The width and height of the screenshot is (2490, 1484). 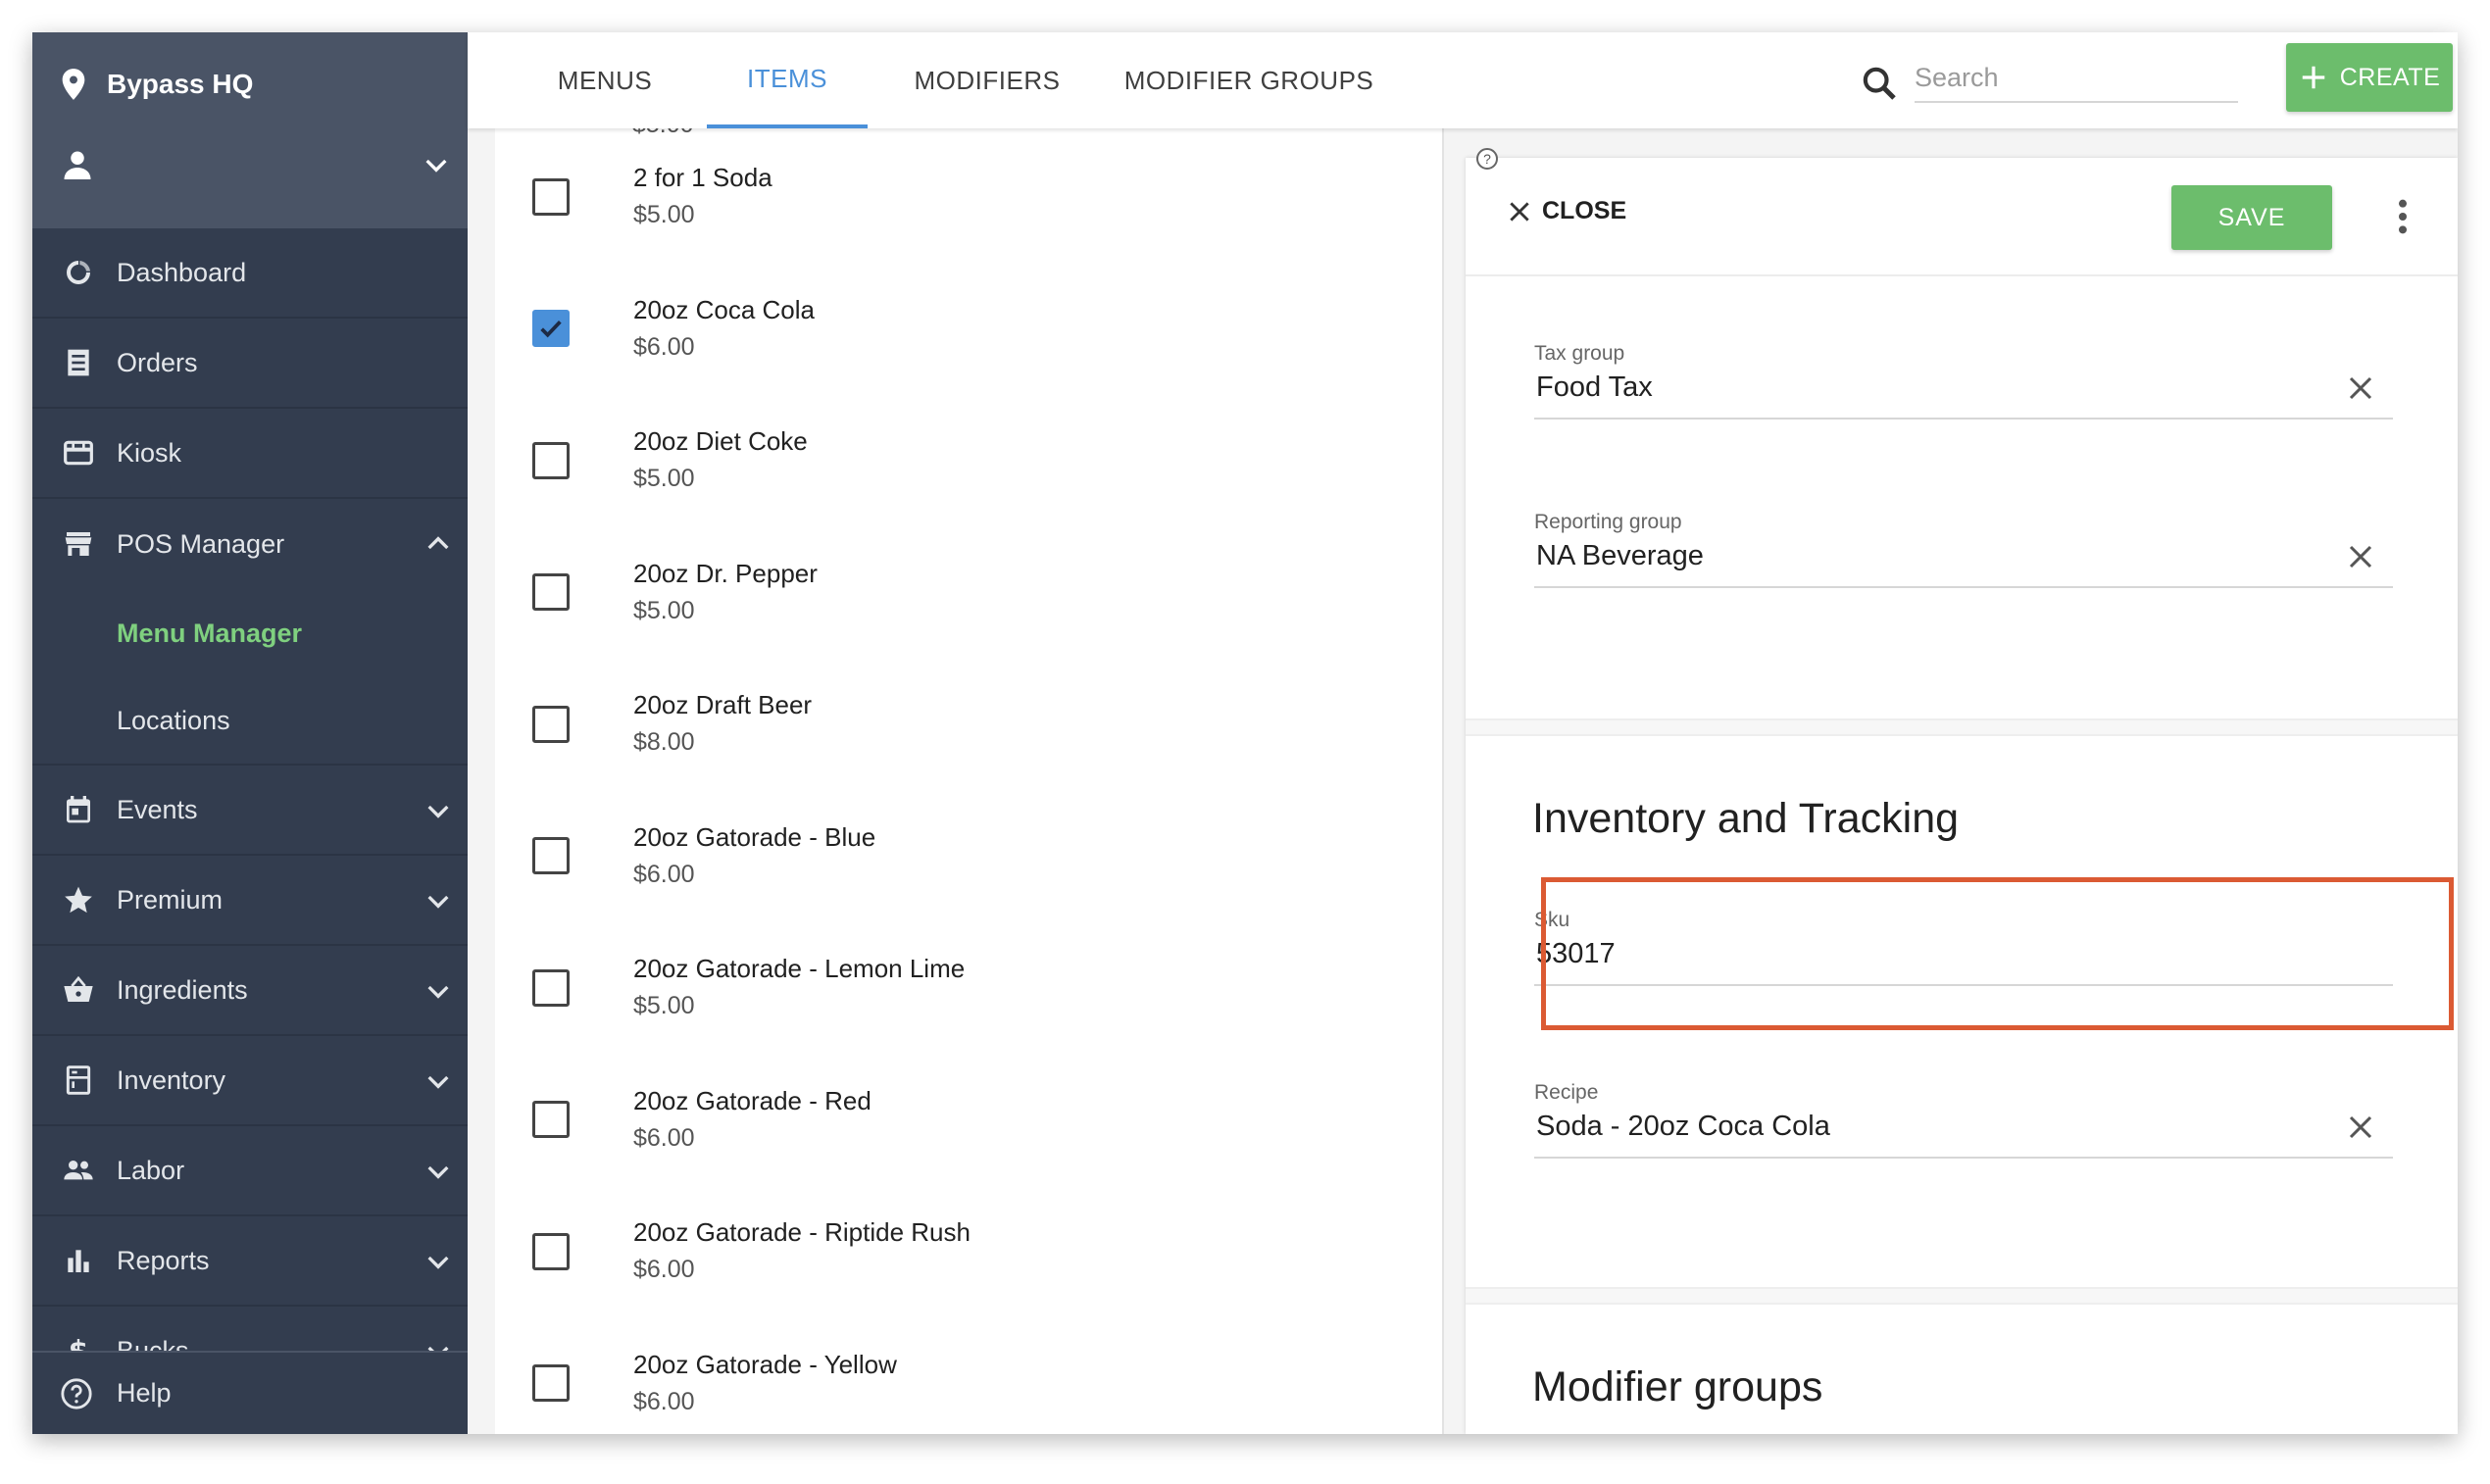 What do you see at coordinates (256, 165) in the screenshot?
I see `user-menu` at bounding box center [256, 165].